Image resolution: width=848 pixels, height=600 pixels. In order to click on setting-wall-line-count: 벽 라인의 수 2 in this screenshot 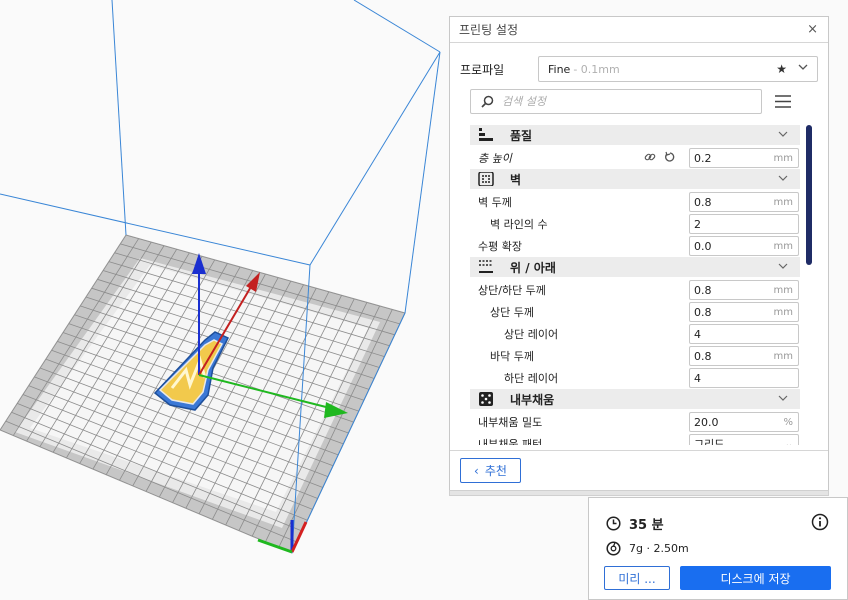, I will do `click(635, 224)`.